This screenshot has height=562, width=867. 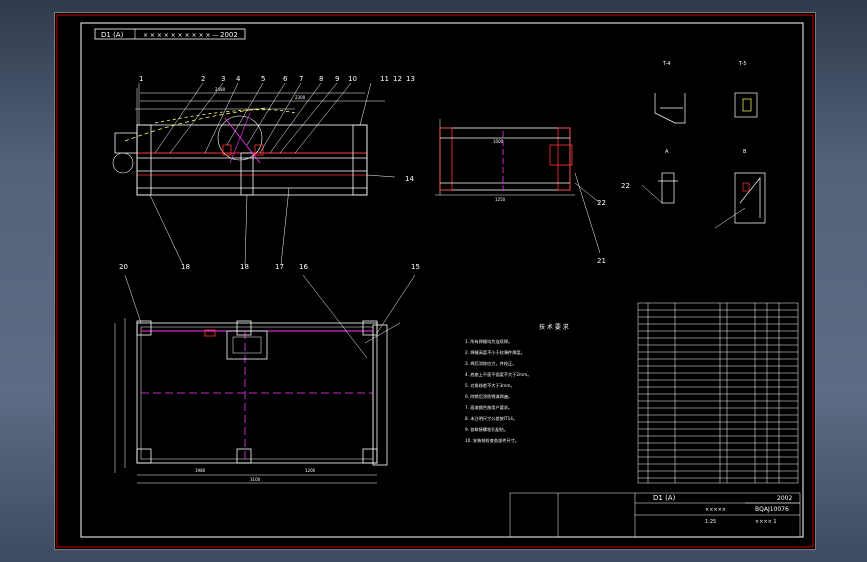 I want to click on balloon-6: 6, so click(x=285, y=79).